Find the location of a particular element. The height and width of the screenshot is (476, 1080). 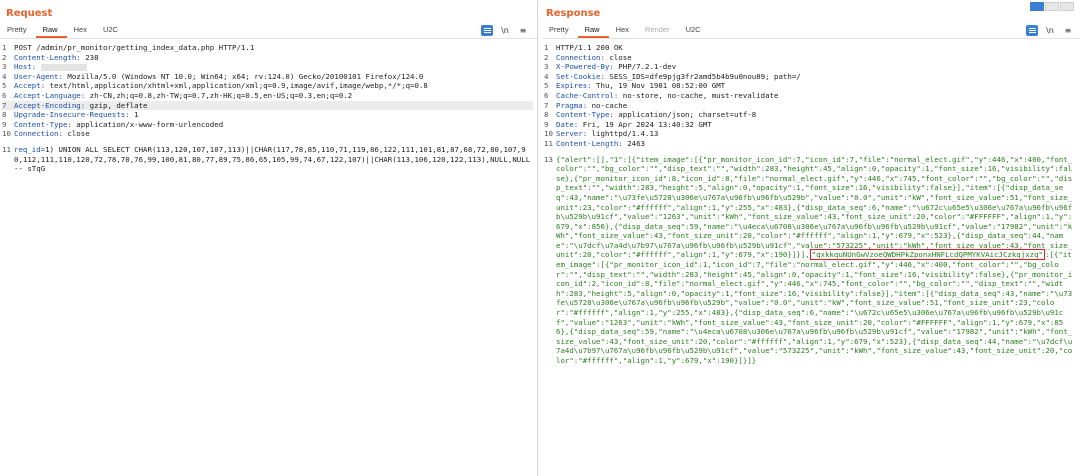

response-header-line: 3 X-Powered-By: PHP/7.2.1-dev is located at coordinates (610, 67).